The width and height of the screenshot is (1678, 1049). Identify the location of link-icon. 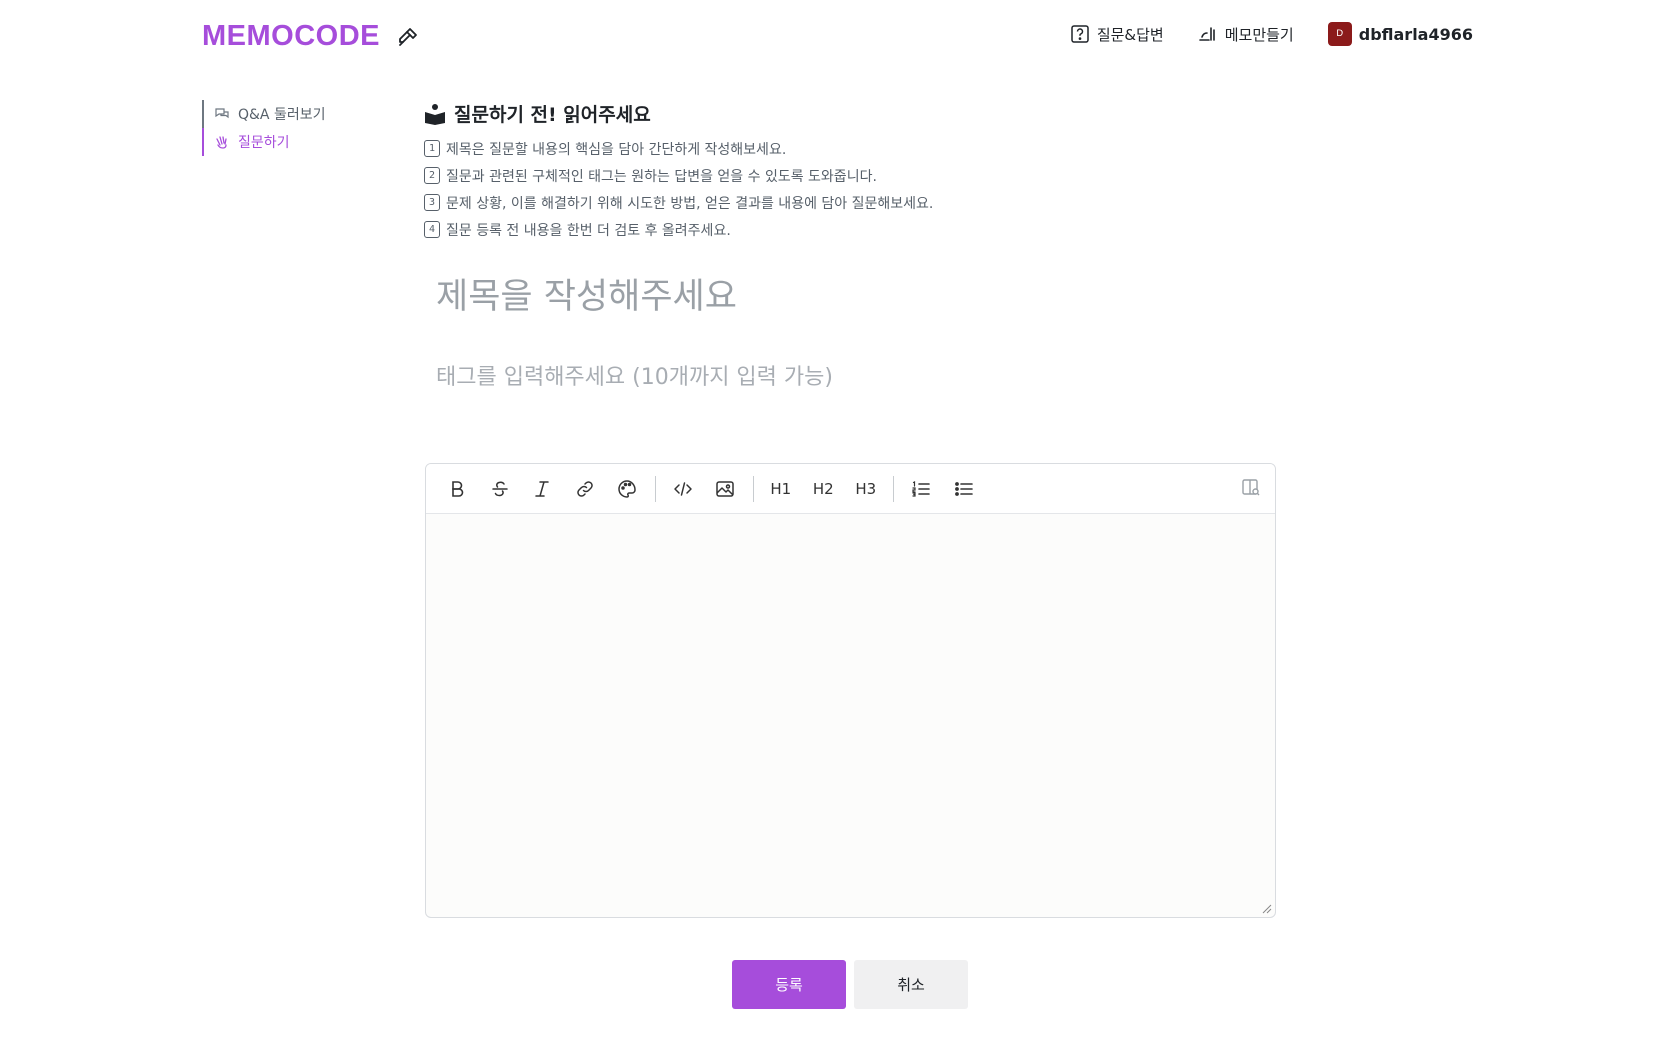
(584, 488).